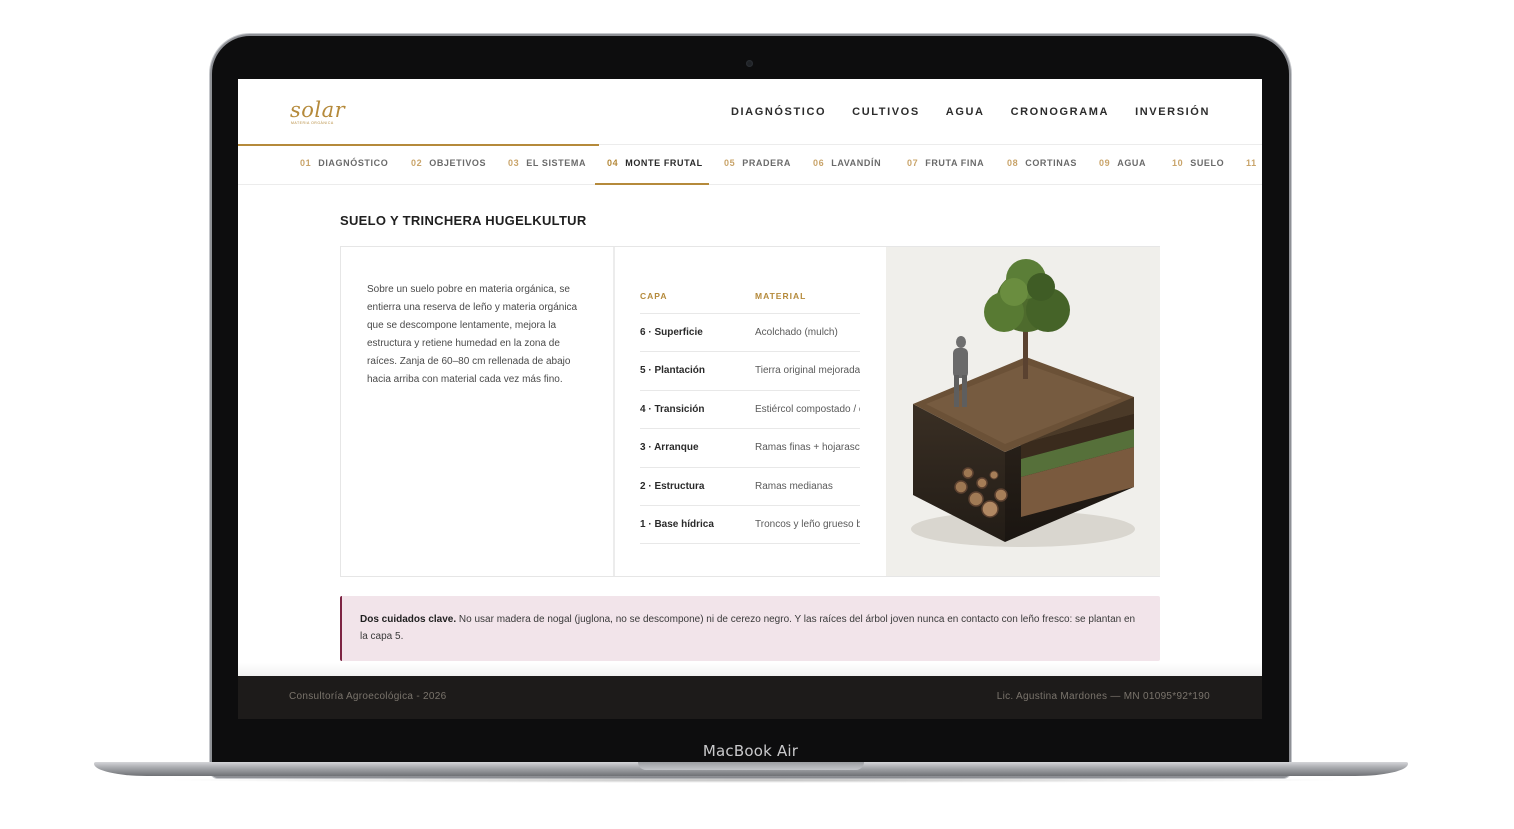 This screenshot has height=829, width=1514. What do you see at coordinates (750, 670) in the screenshot?
I see `footer-fade` at bounding box center [750, 670].